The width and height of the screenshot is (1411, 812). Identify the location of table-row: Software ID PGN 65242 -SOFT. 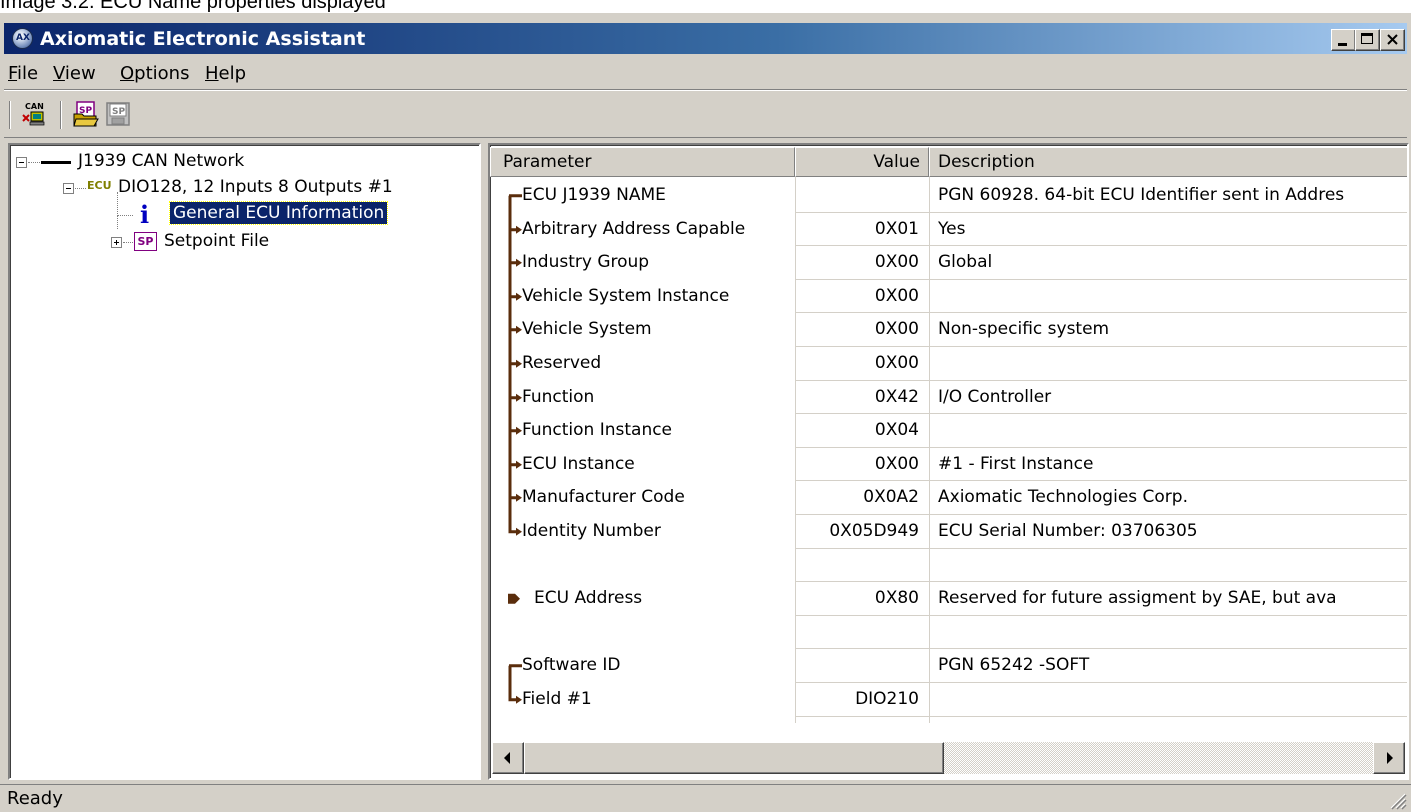
(948, 666).